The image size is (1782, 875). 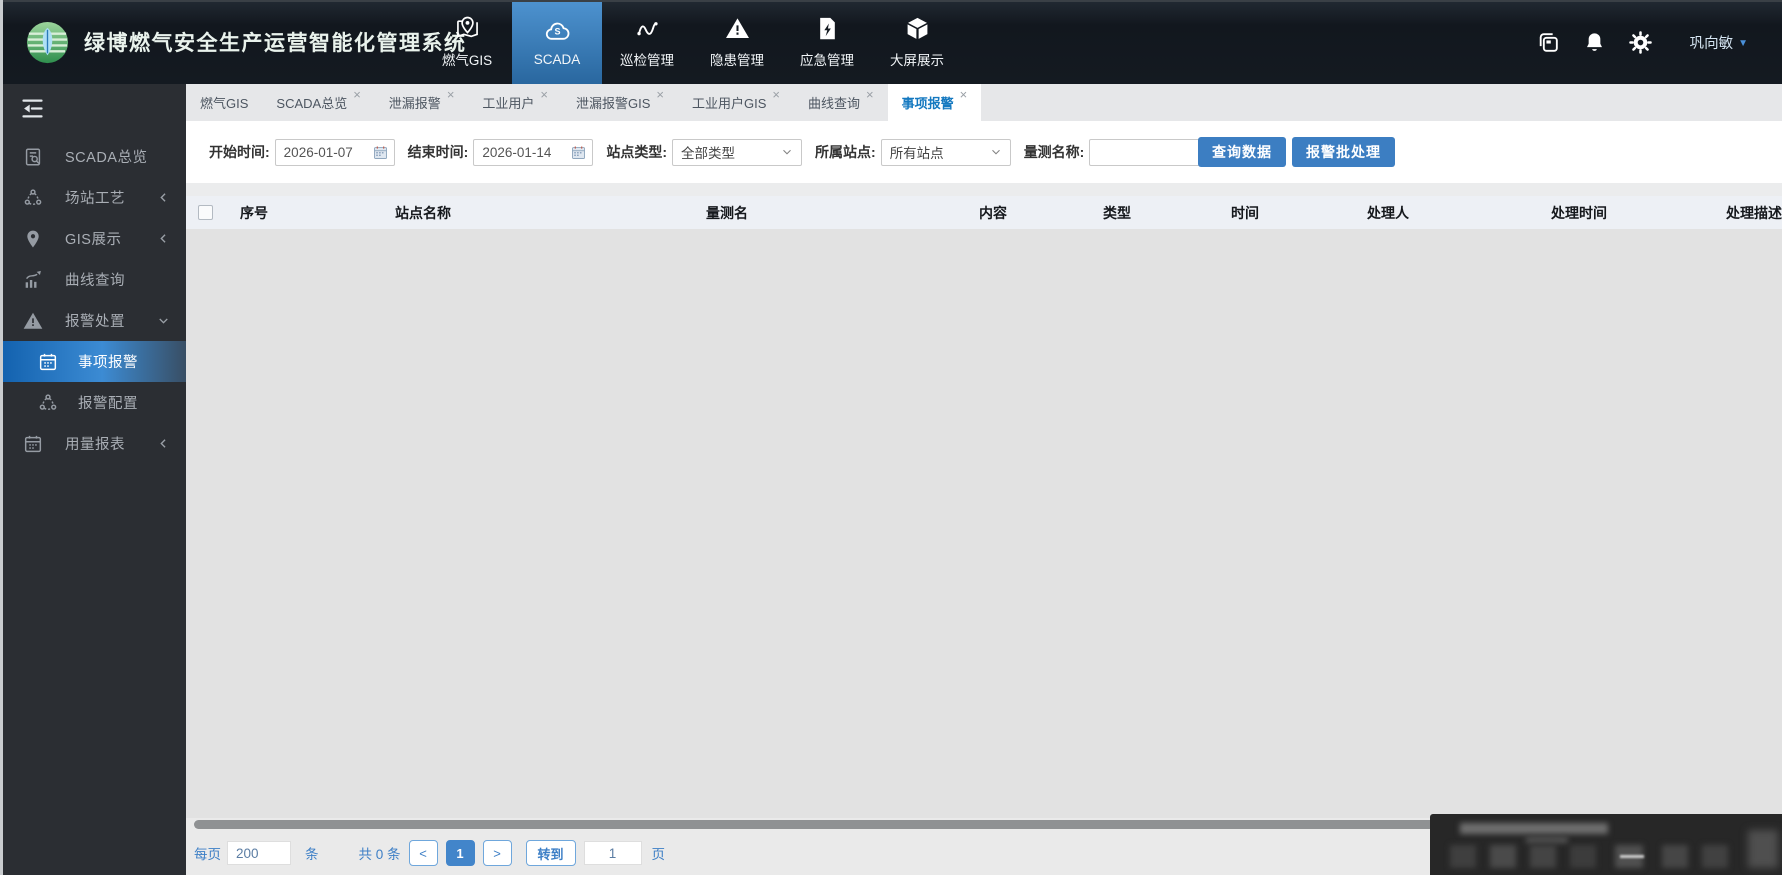 What do you see at coordinates (1, 437) in the screenshot?
I see `window-edge-left` at bounding box center [1, 437].